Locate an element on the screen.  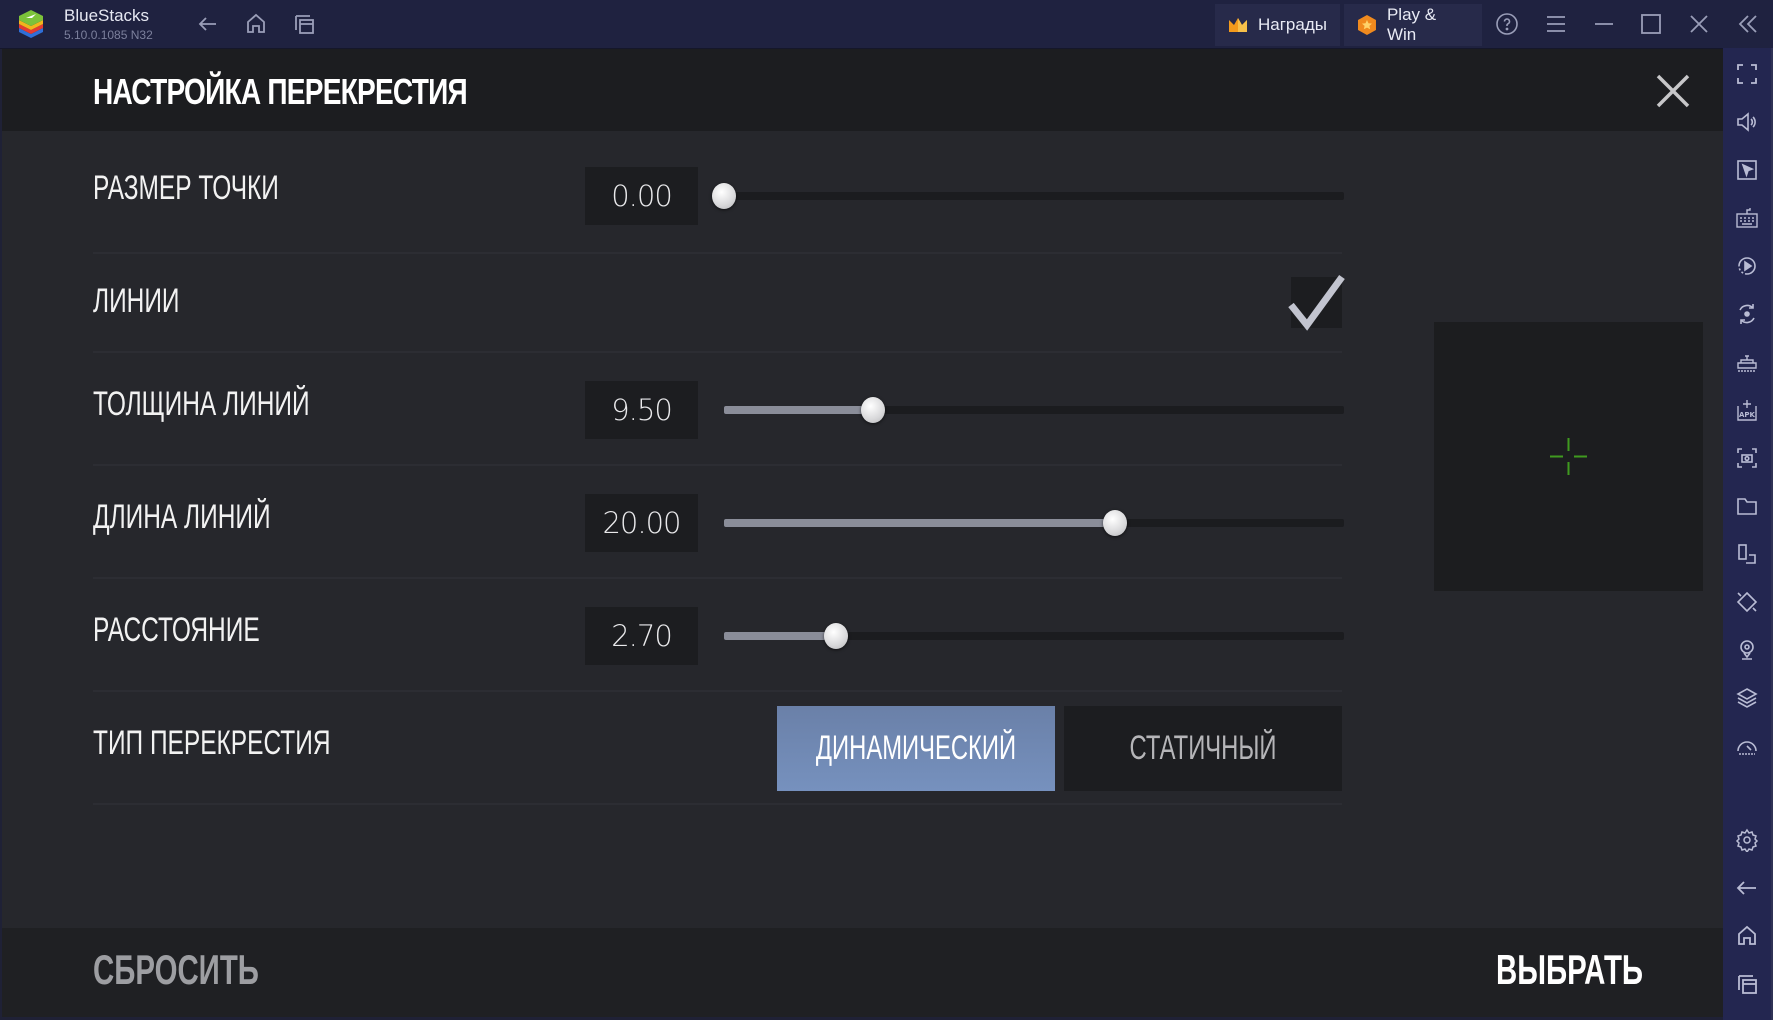
crosshair-preview is located at coordinates (1568, 456).